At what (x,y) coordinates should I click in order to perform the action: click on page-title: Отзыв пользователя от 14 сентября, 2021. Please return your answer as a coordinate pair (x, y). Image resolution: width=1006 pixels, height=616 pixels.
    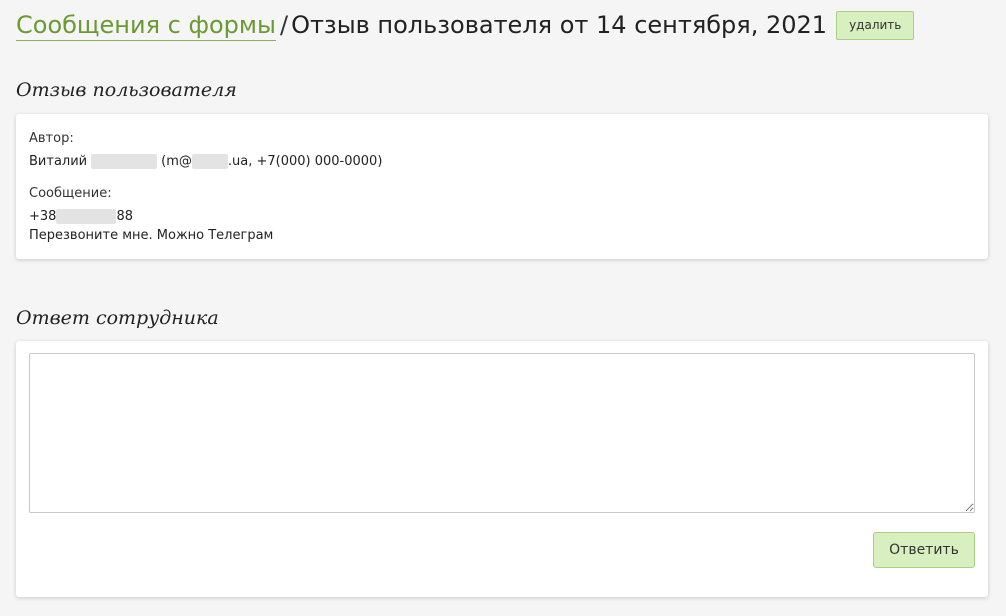
    Looking at the image, I should click on (559, 25).